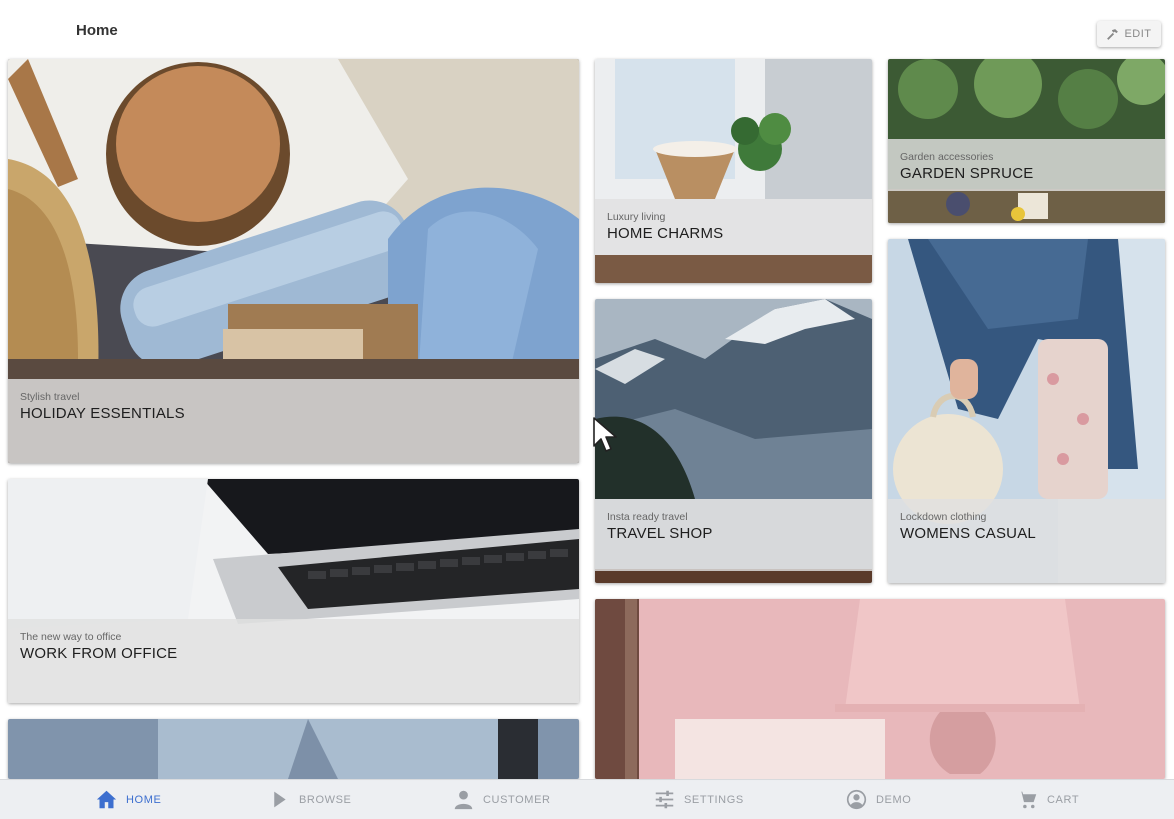  What do you see at coordinates (733, 171) in the screenshot?
I see `tile-home-charms: Luxury living HOME CHARMS` at bounding box center [733, 171].